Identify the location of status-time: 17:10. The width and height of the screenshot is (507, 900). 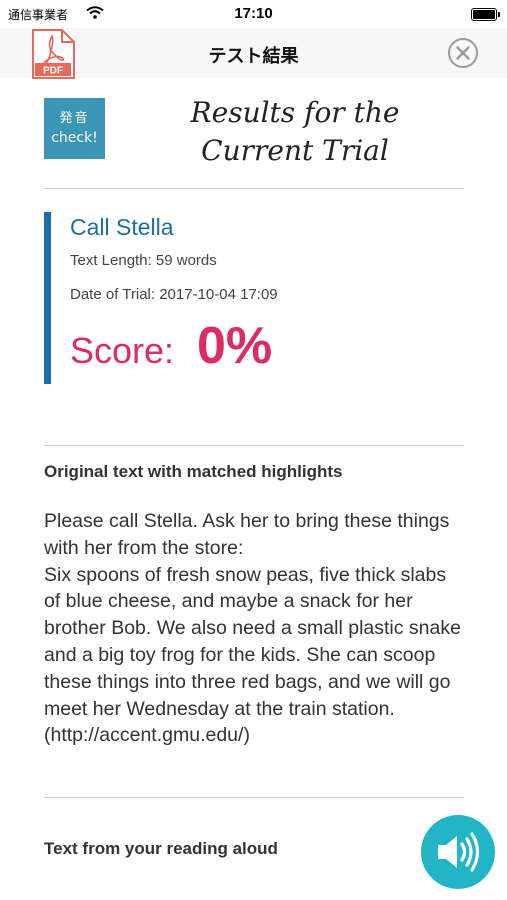
(253, 13).